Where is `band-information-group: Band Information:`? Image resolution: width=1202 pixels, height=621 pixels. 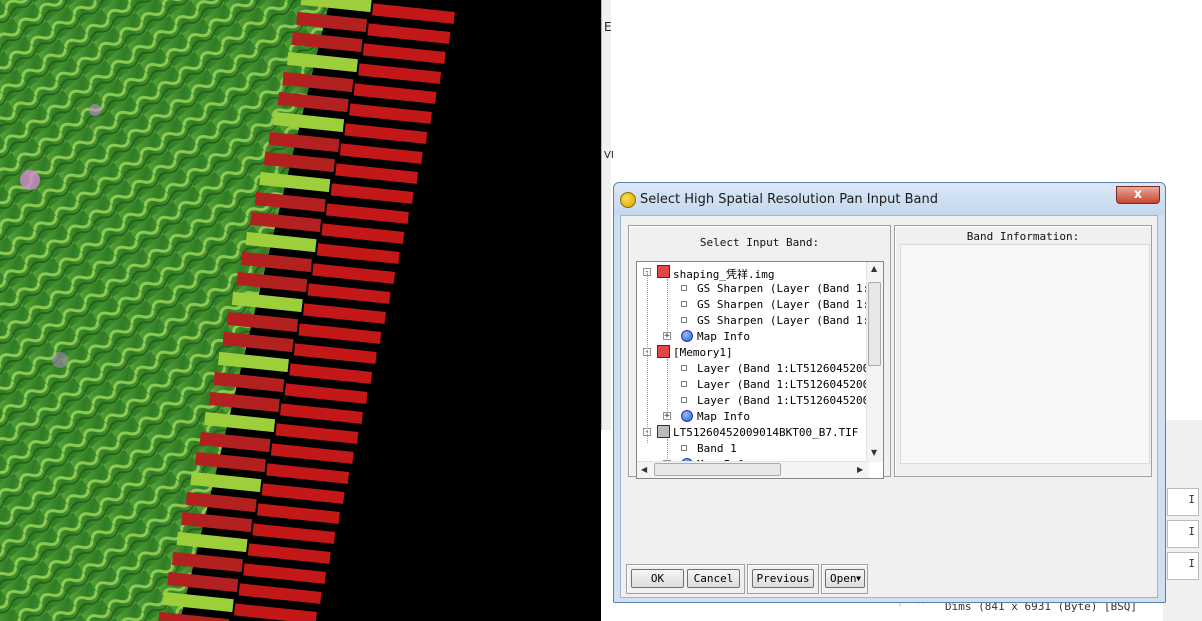 band-information-group: Band Information: is located at coordinates (1023, 351).